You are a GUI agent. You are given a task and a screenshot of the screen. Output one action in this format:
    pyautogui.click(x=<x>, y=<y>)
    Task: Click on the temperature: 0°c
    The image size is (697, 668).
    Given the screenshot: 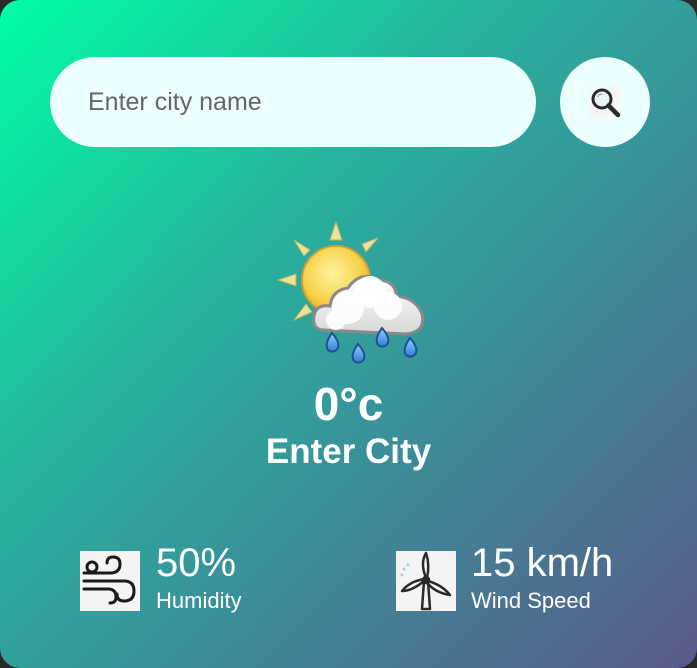 What is the action you would take?
    pyautogui.click(x=348, y=404)
    